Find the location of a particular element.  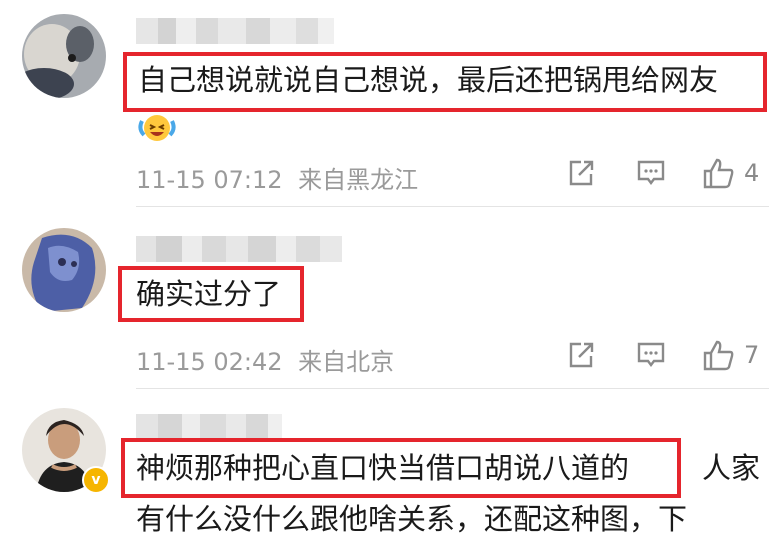

comment-meta: 11-15 02:42 来自北京 is located at coordinates (265, 359).